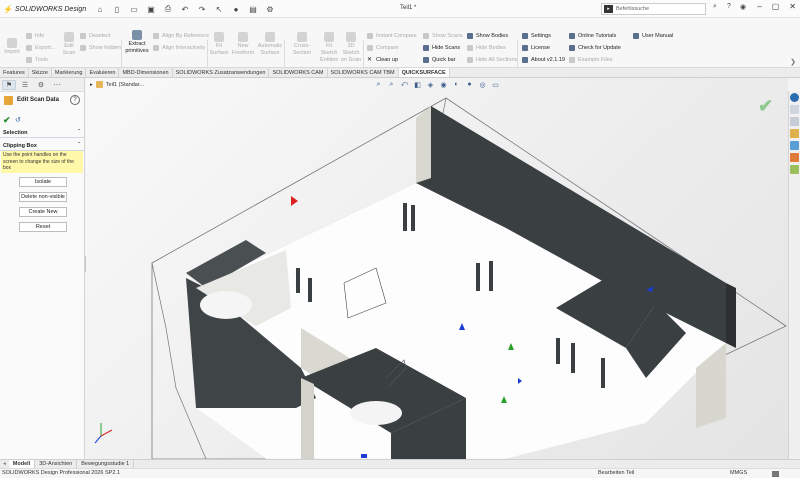  I want to click on selection-section: Selection ˇ, so click(42, 133).